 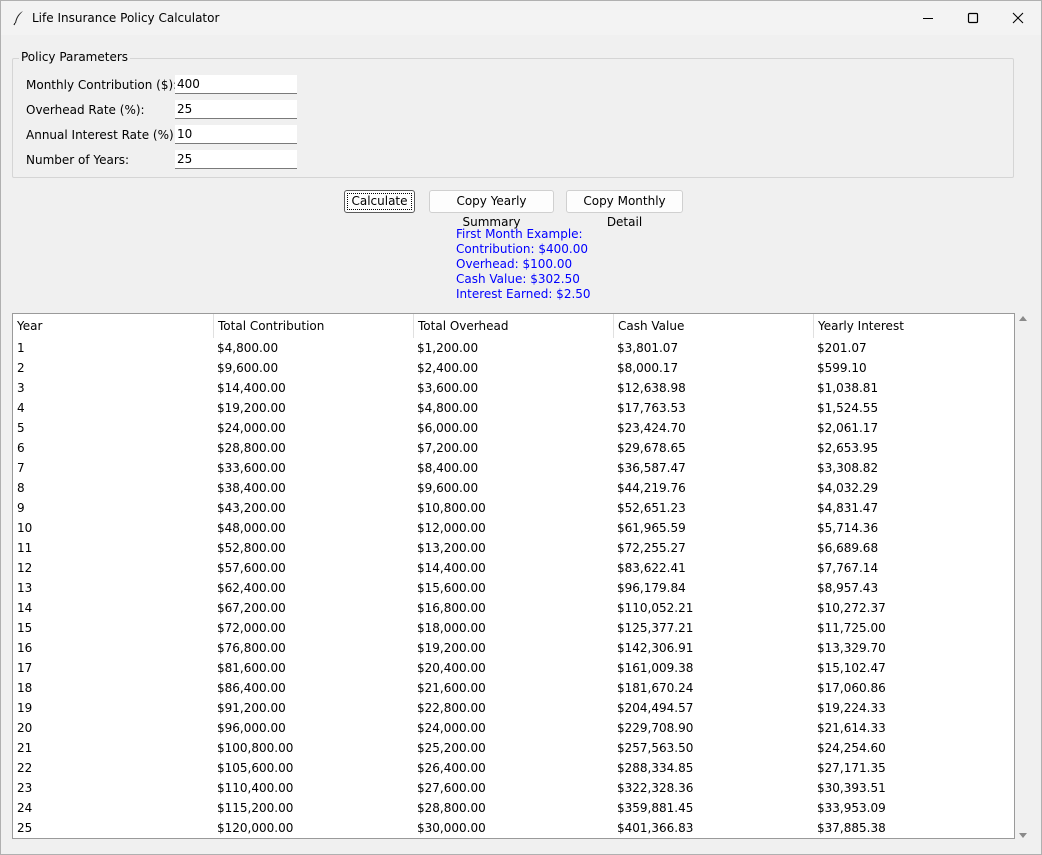 What do you see at coordinates (713, 326) in the screenshot?
I see `column-header-cash-value: Cash Value` at bounding box center [713, 326].